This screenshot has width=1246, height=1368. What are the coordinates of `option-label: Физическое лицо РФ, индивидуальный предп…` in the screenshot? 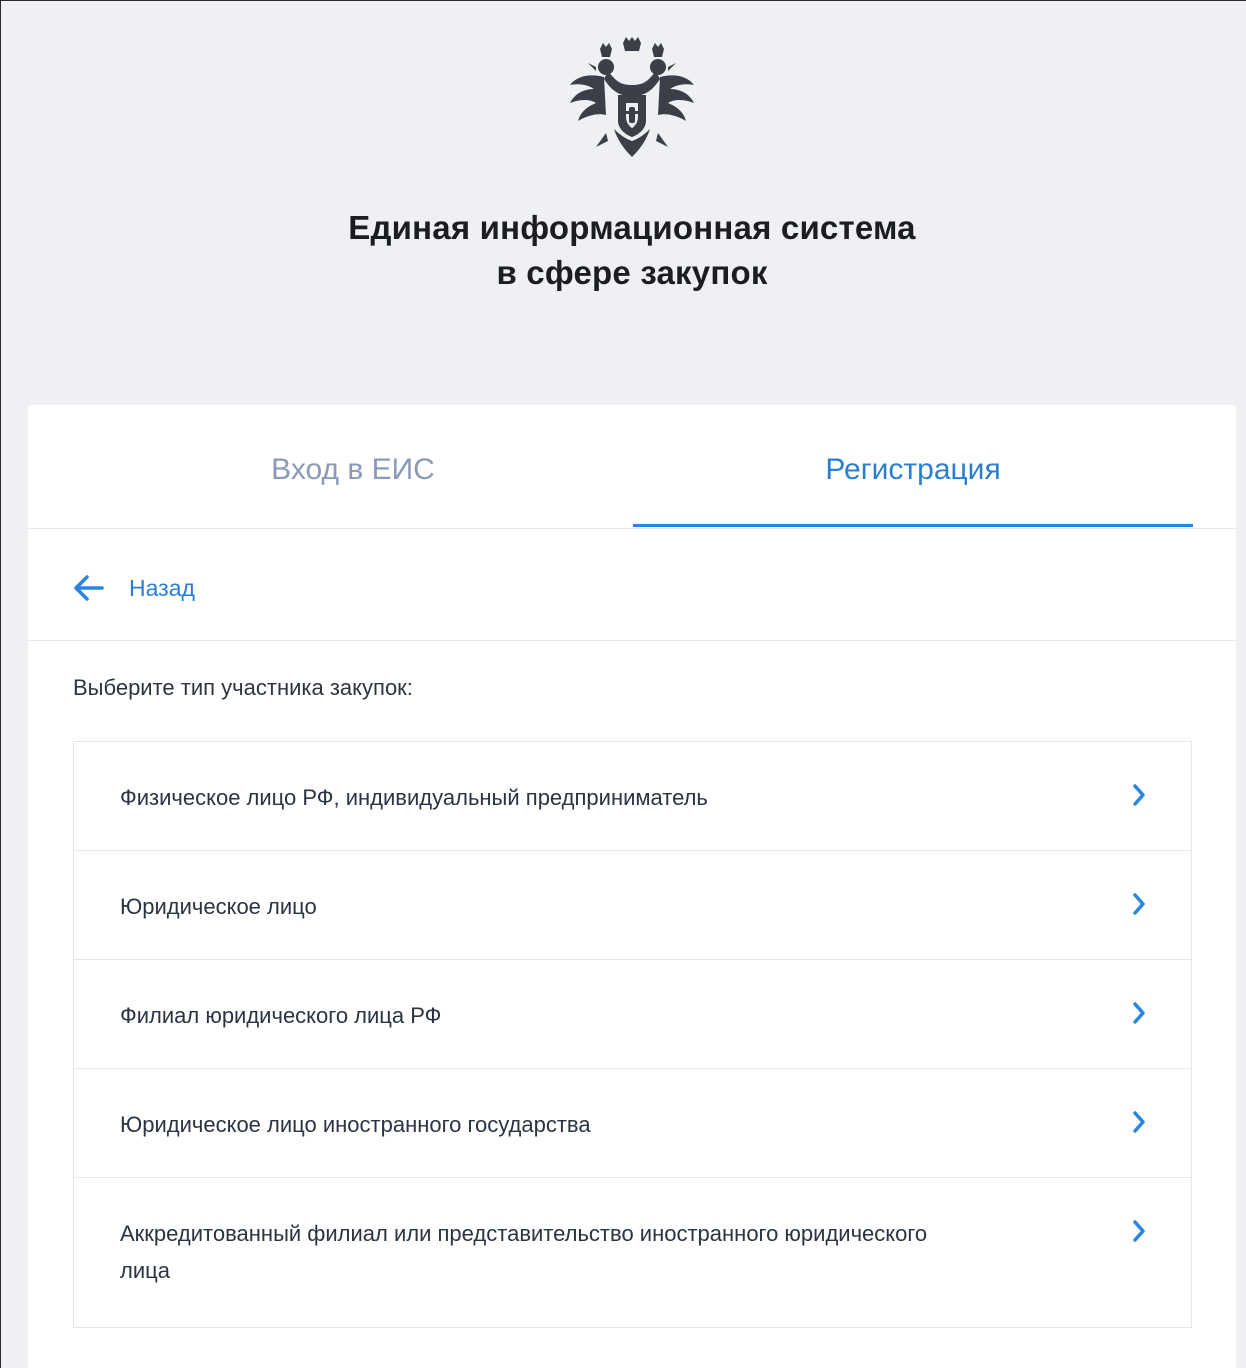 It's located at (414, 797).